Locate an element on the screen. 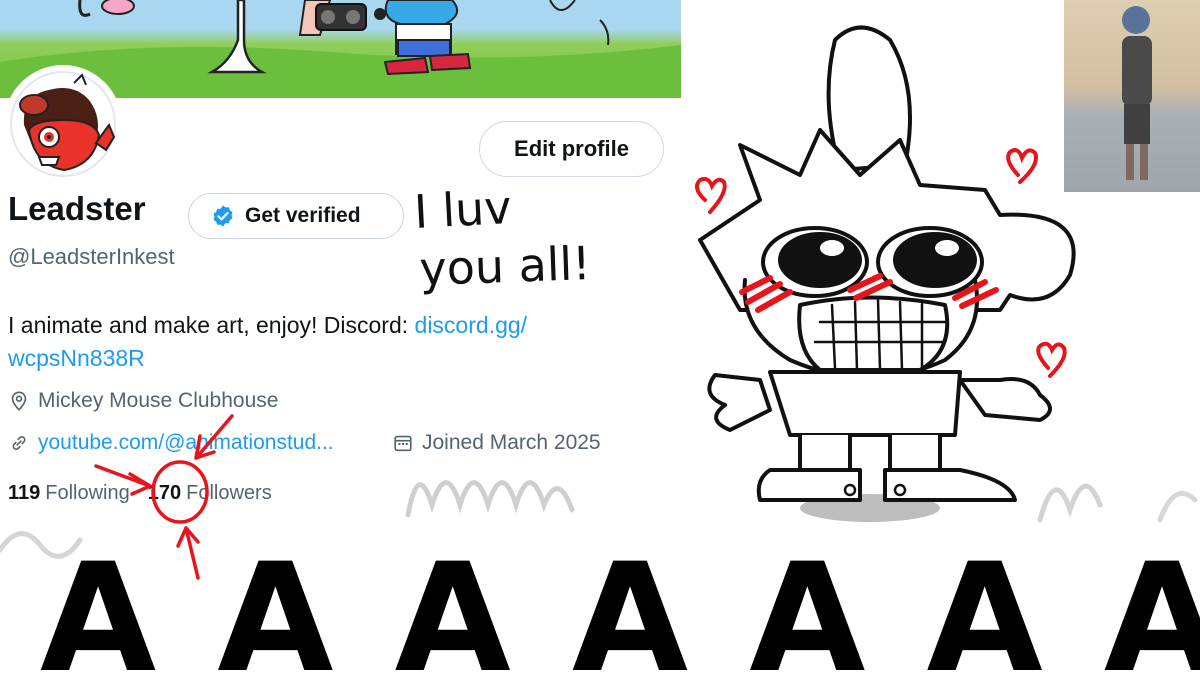  location-row: Mickey Mouse Clubhouse is located at coordinates (143, 401).